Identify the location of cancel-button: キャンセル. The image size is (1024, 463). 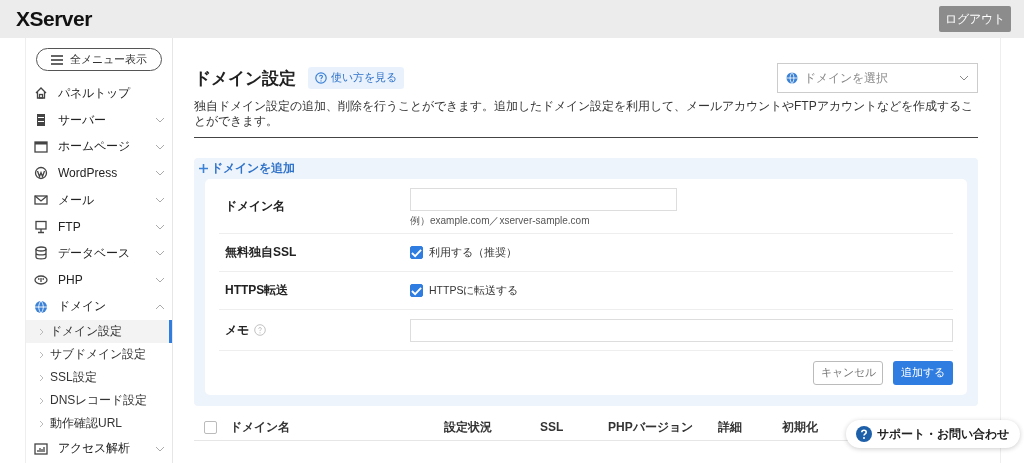
(848, 373).